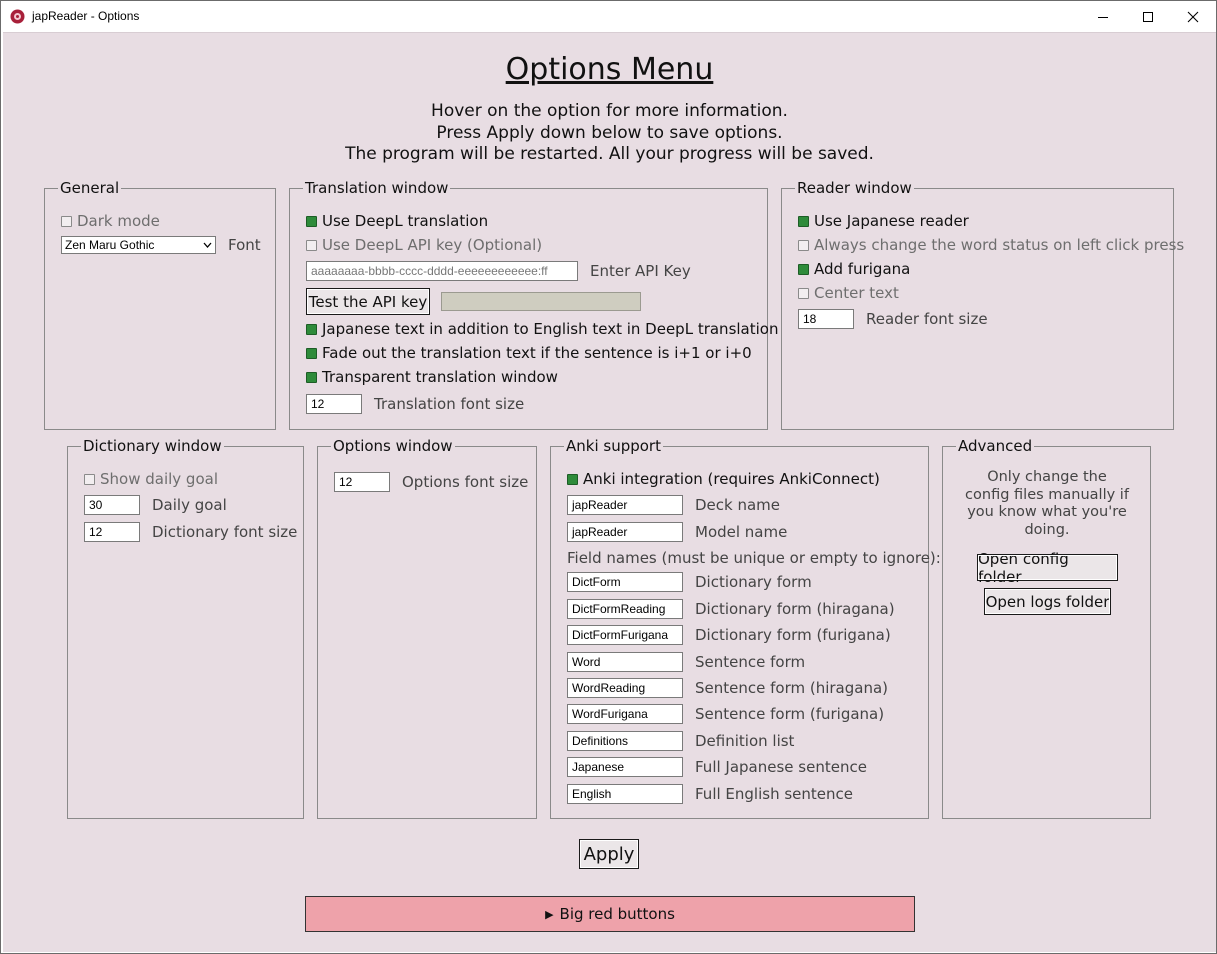 This screenshot has height=954, width=1217. Describe the element at coordinates (927, 319) in the screenshot. I see `reader-font-size-label: Reader font size` at that location.